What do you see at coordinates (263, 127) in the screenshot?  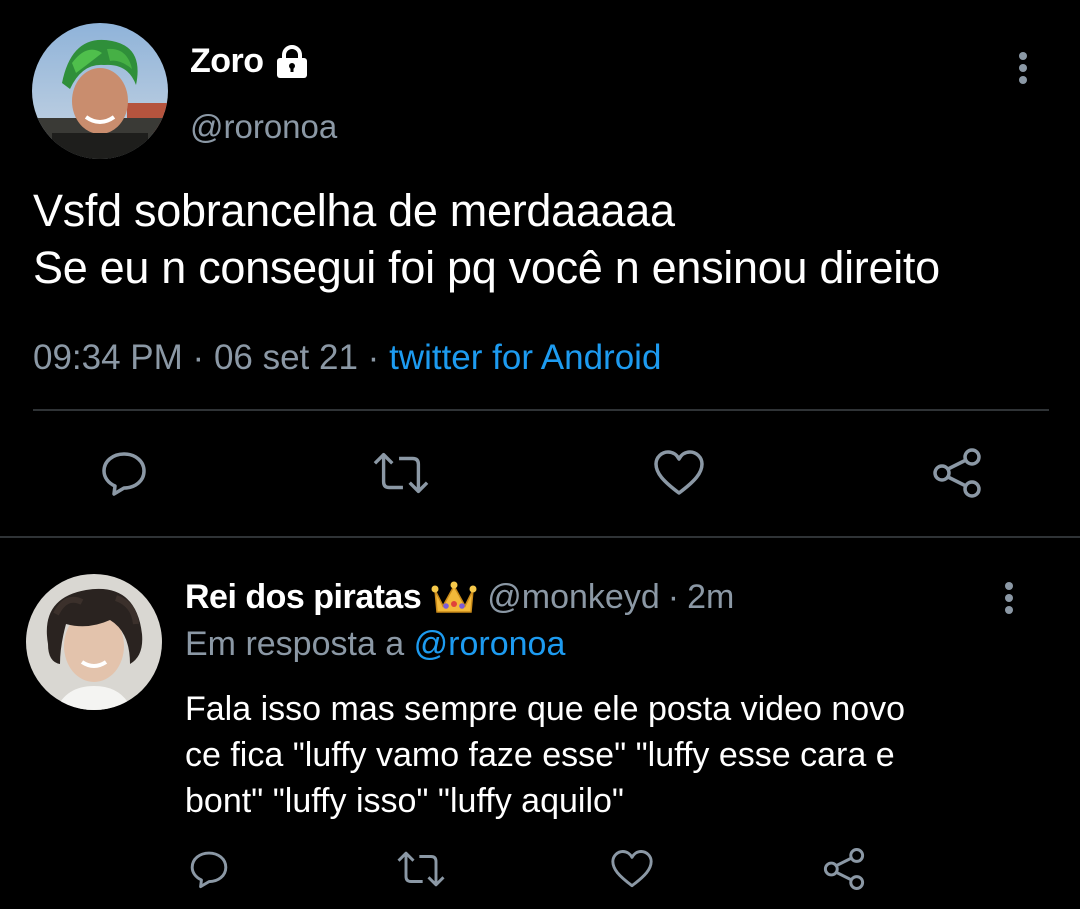 I see `author-handle: @roronoa` at bounding box center [263, 127].